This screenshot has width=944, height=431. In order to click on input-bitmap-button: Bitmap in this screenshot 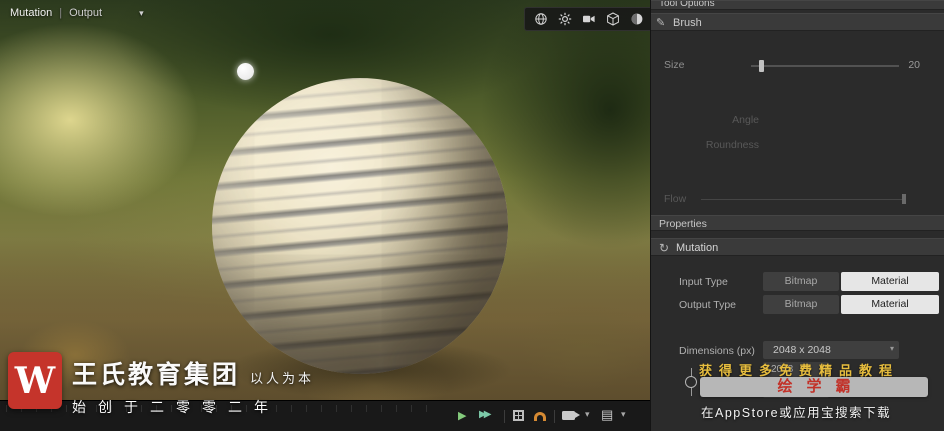, I will do `click(801, 281)`.